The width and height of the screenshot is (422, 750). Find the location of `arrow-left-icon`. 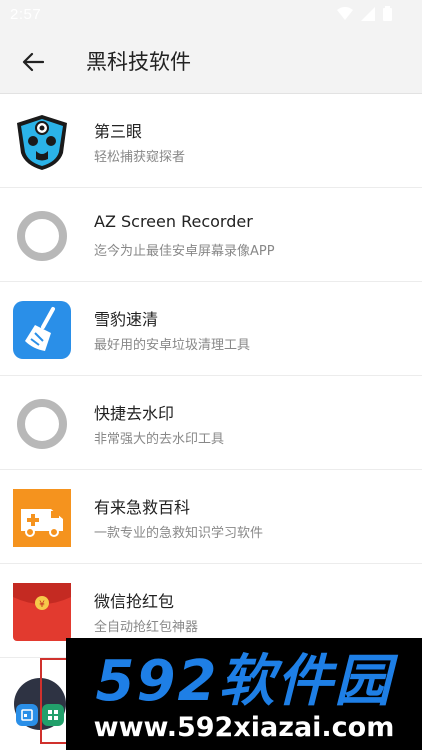

arrow-left-icon is located at coordinates (33, 62).